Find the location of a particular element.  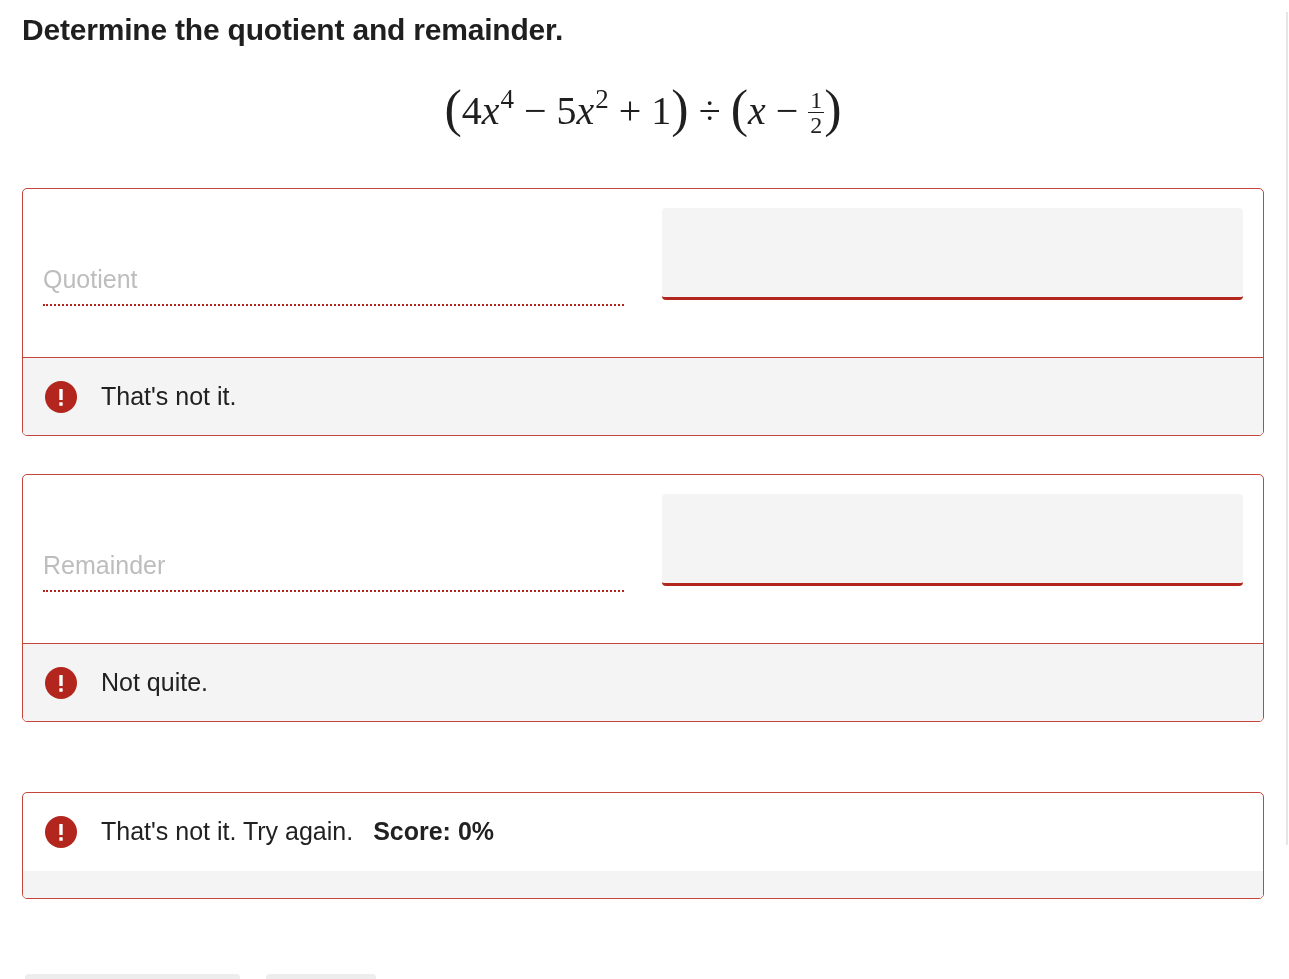

feedback-text: Not quite. is located at coordinates (154, 682).